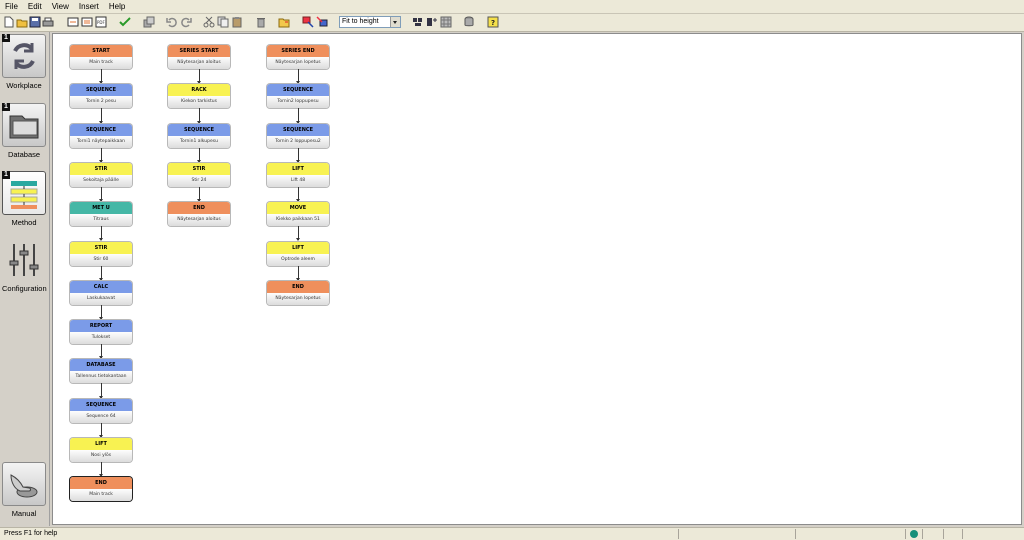 Image resolution: width=1024 pixels, height=540 pixels. Describe the element at coordinates (87, 22) in the screenshot. I see `export-all-icon` at that location.